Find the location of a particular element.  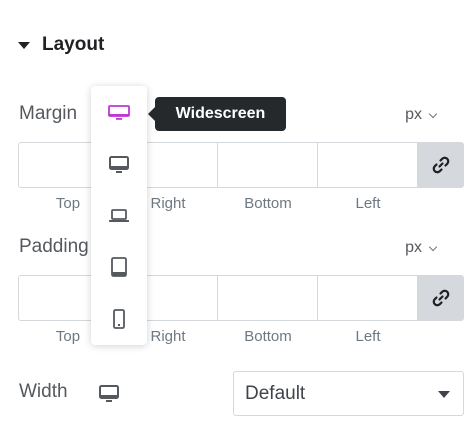

device-widescreen is located at coordinates (119, 113).